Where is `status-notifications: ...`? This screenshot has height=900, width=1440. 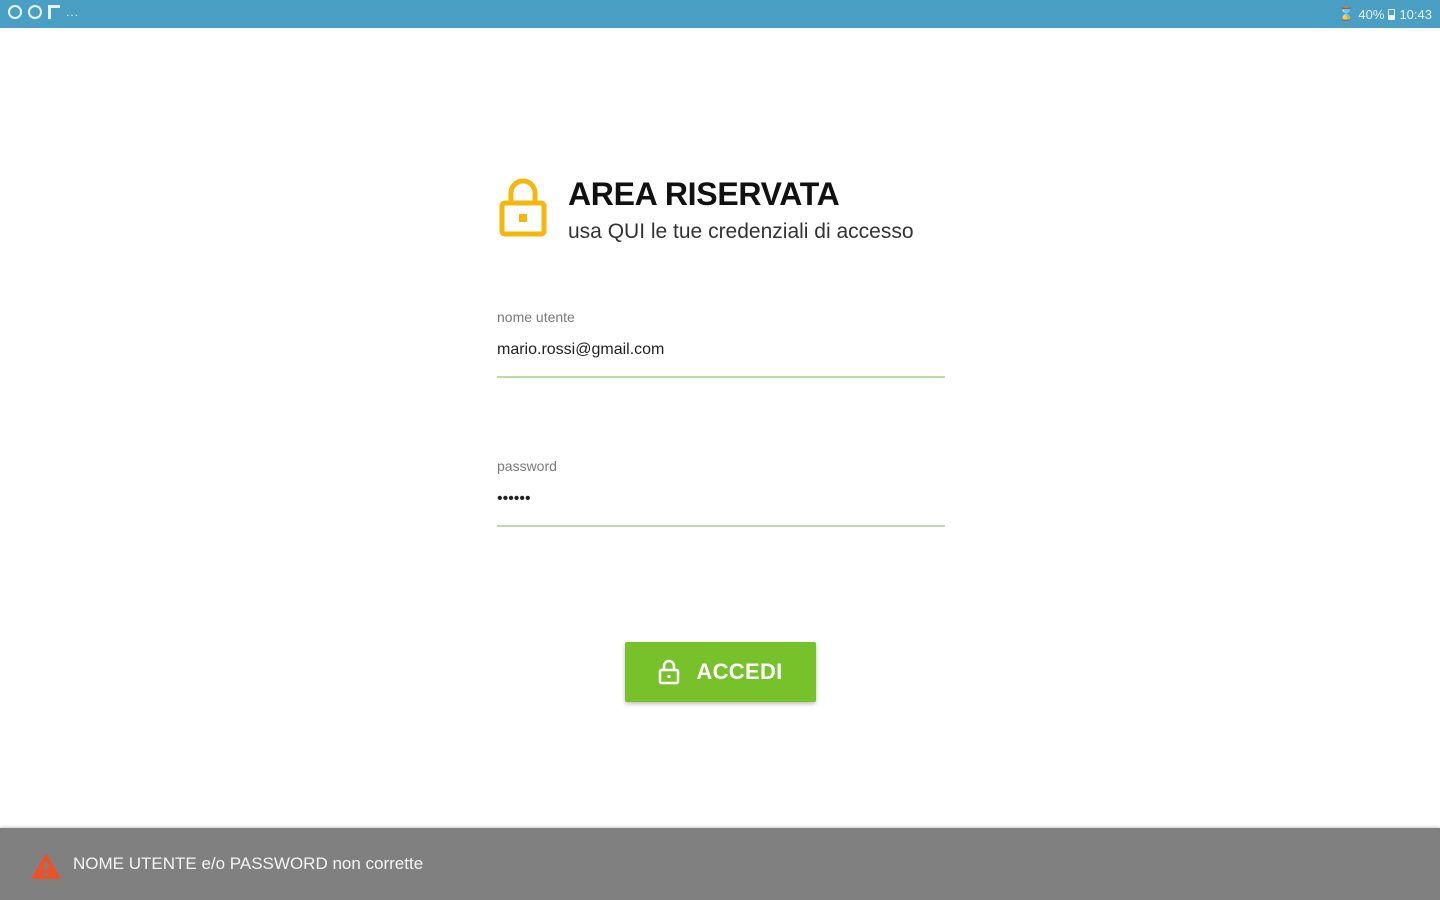
status-notifications: ... is located at coordinates (43, 12).